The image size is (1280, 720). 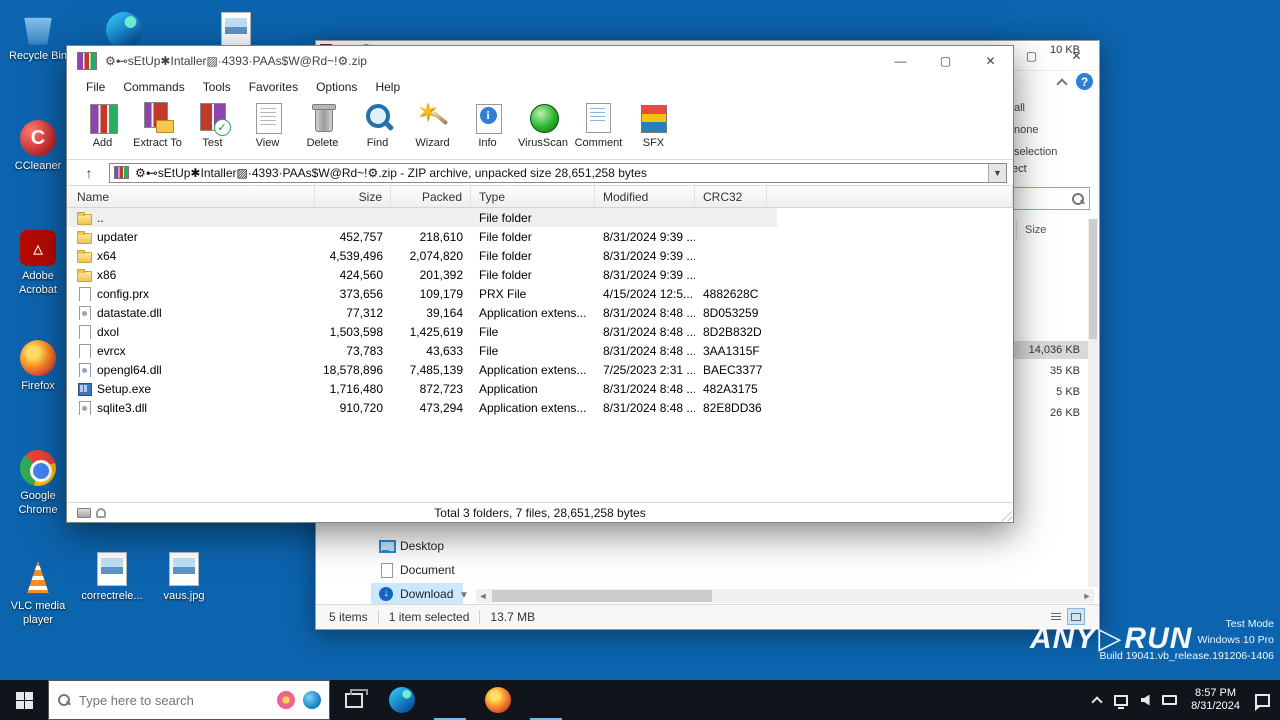 What do you see at coordinates (1216, 693) in the screenshot?
I see `clock-time: 8:57 PM` at bounding box center [1216, 693].